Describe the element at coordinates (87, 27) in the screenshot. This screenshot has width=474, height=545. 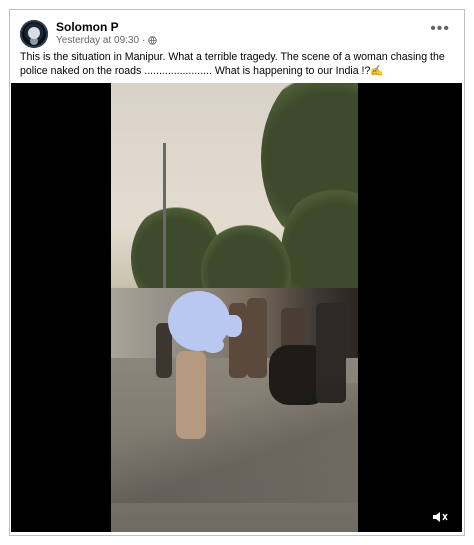
I see `author-name: Solomon P` at that location.